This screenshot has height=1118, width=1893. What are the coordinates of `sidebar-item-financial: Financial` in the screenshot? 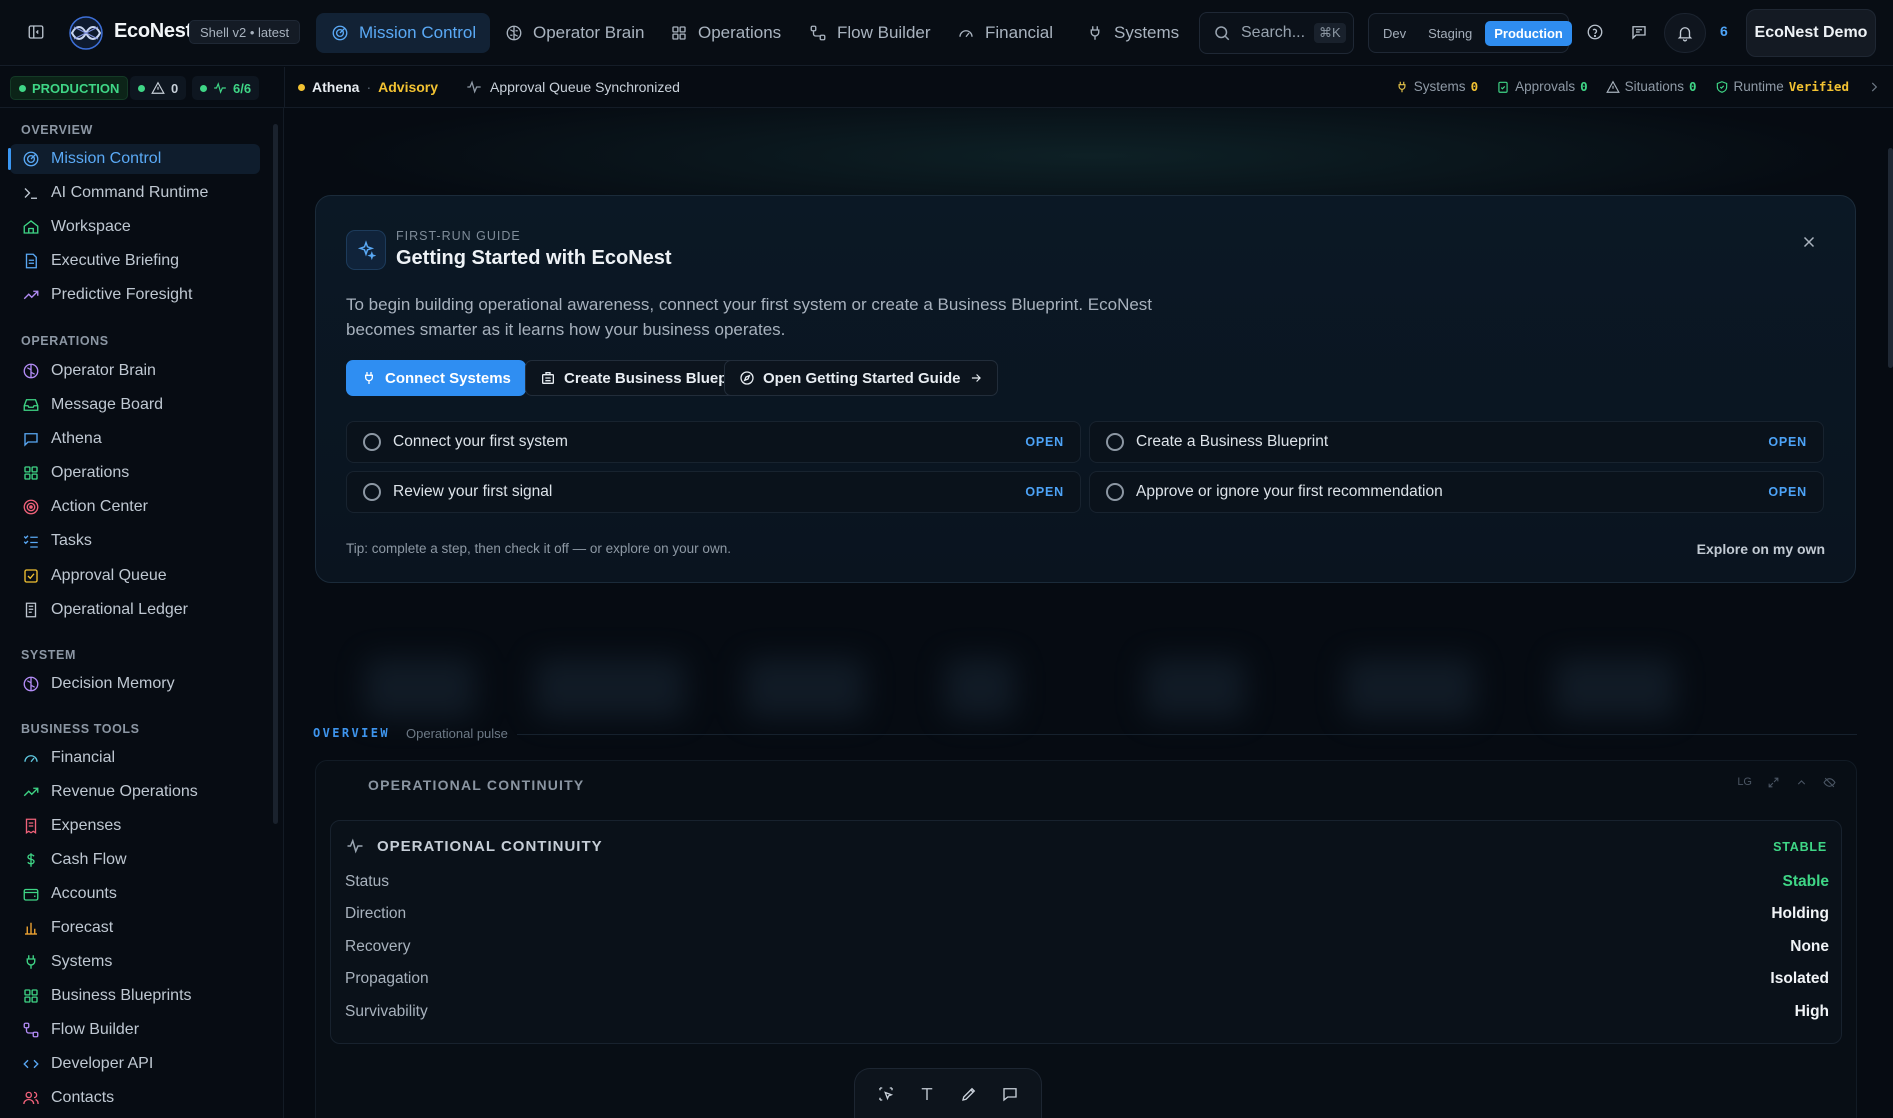 It's located at (135, 758).